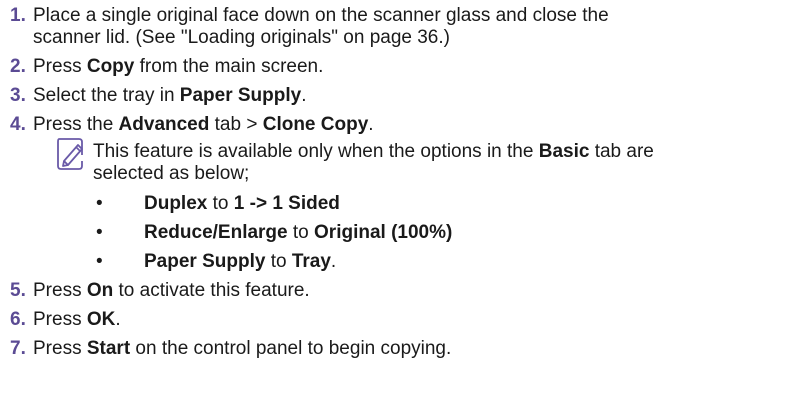 This screenshot has height=411, width=806. I want to click on note-text-post: tab are, so click(621, 151).